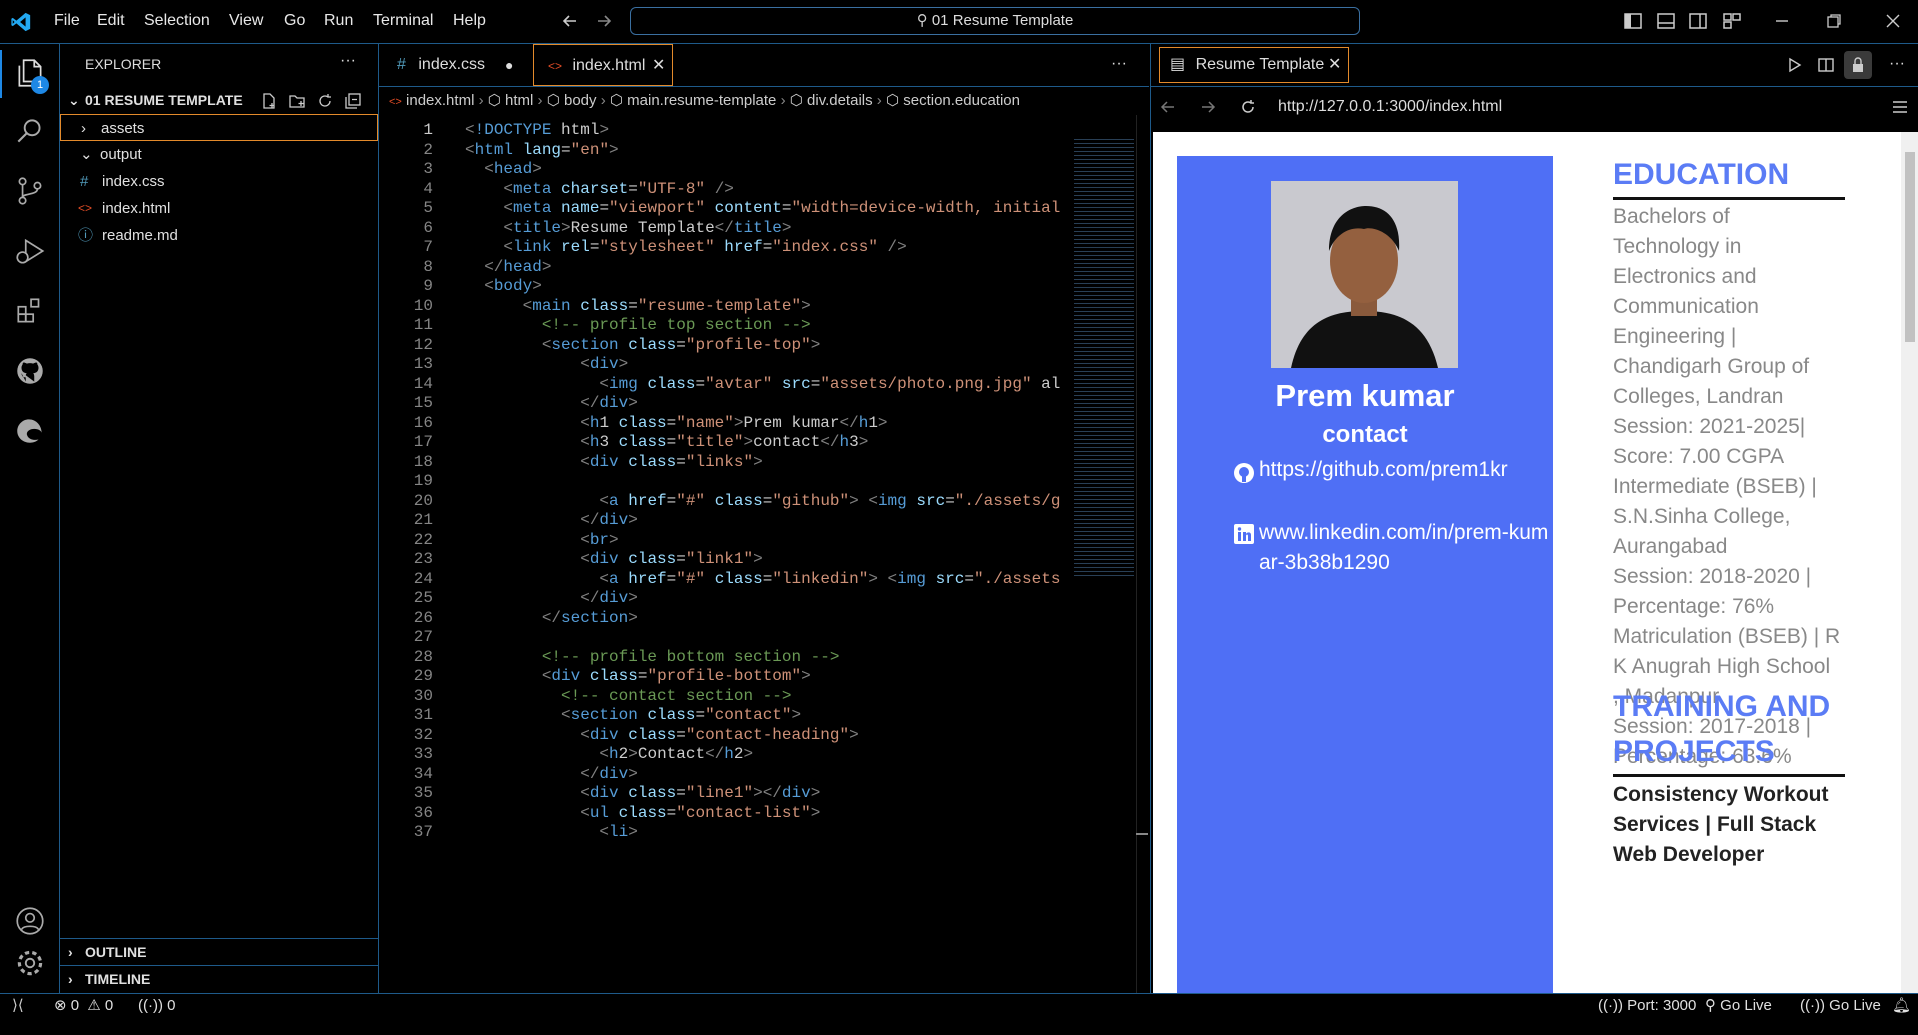 The height and width of the screenshot is (1035, 1918). What do you see at coordinates (1834, 21) in the screenshot?
I see `restore-icon` at bounding box center [1834, 21].